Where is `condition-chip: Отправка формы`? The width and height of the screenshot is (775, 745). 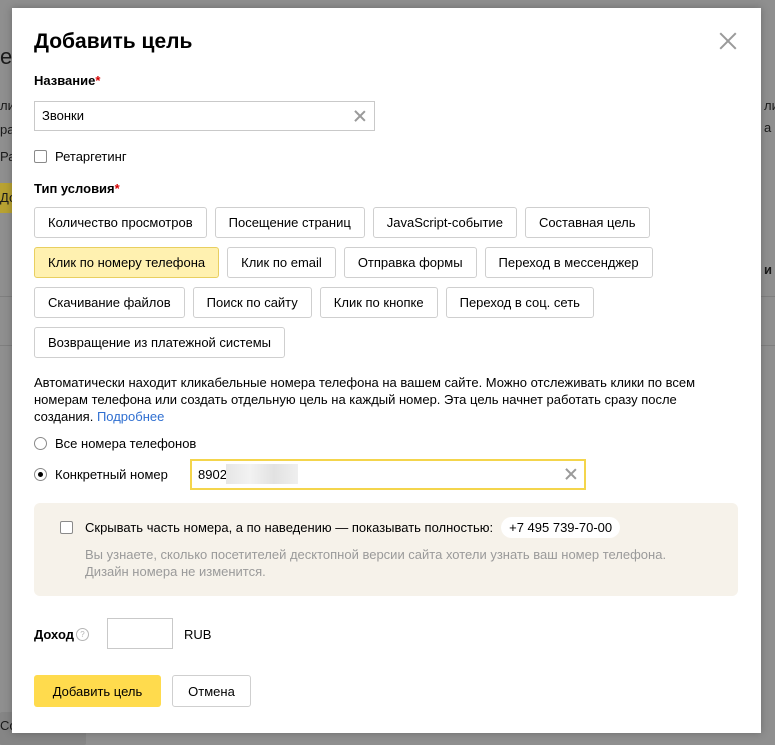
condition-chip: Отправка формы is located at coordinates (410, 262).